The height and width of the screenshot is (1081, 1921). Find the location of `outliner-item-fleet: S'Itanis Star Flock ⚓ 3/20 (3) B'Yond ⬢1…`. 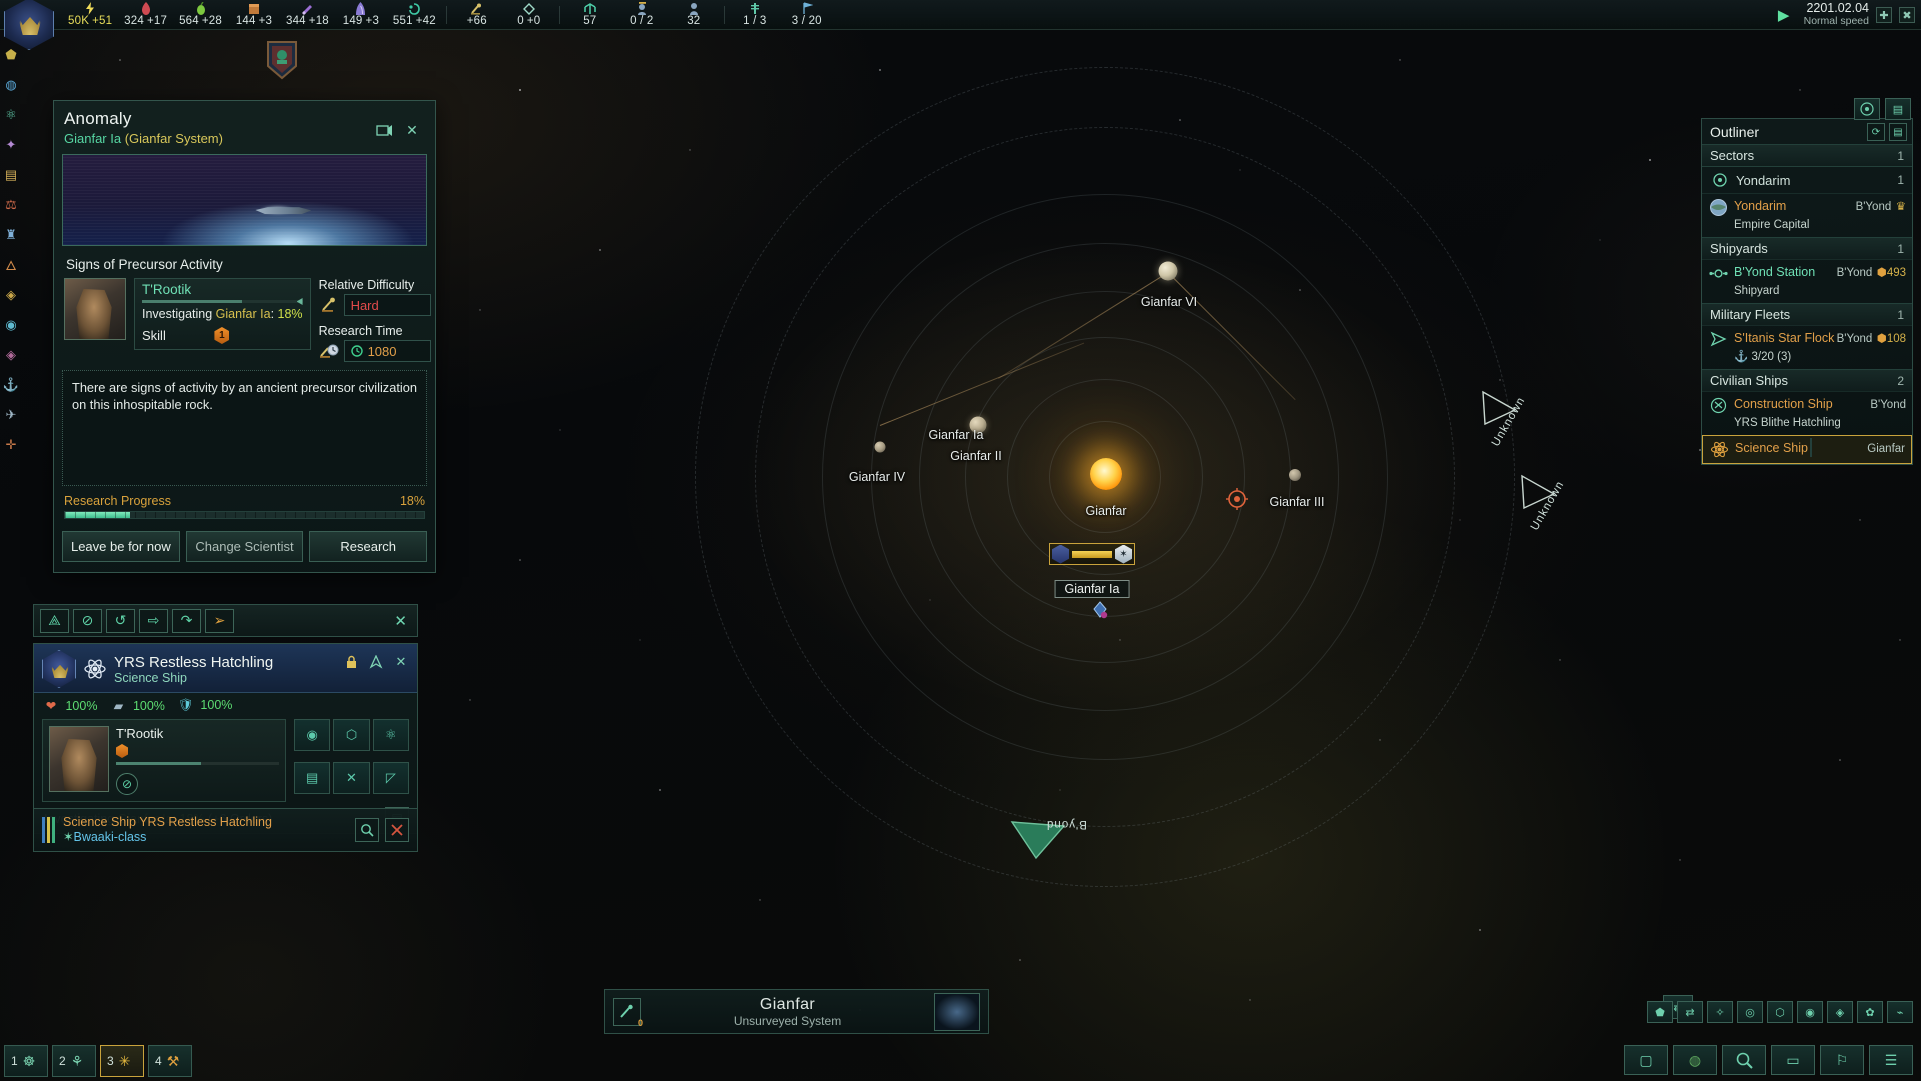

outliner-item-fleet: S'Itanis Star Flock ⚓ 3/20 (3) B'Yond ⬢1… is located at coordinates (1807, 347).